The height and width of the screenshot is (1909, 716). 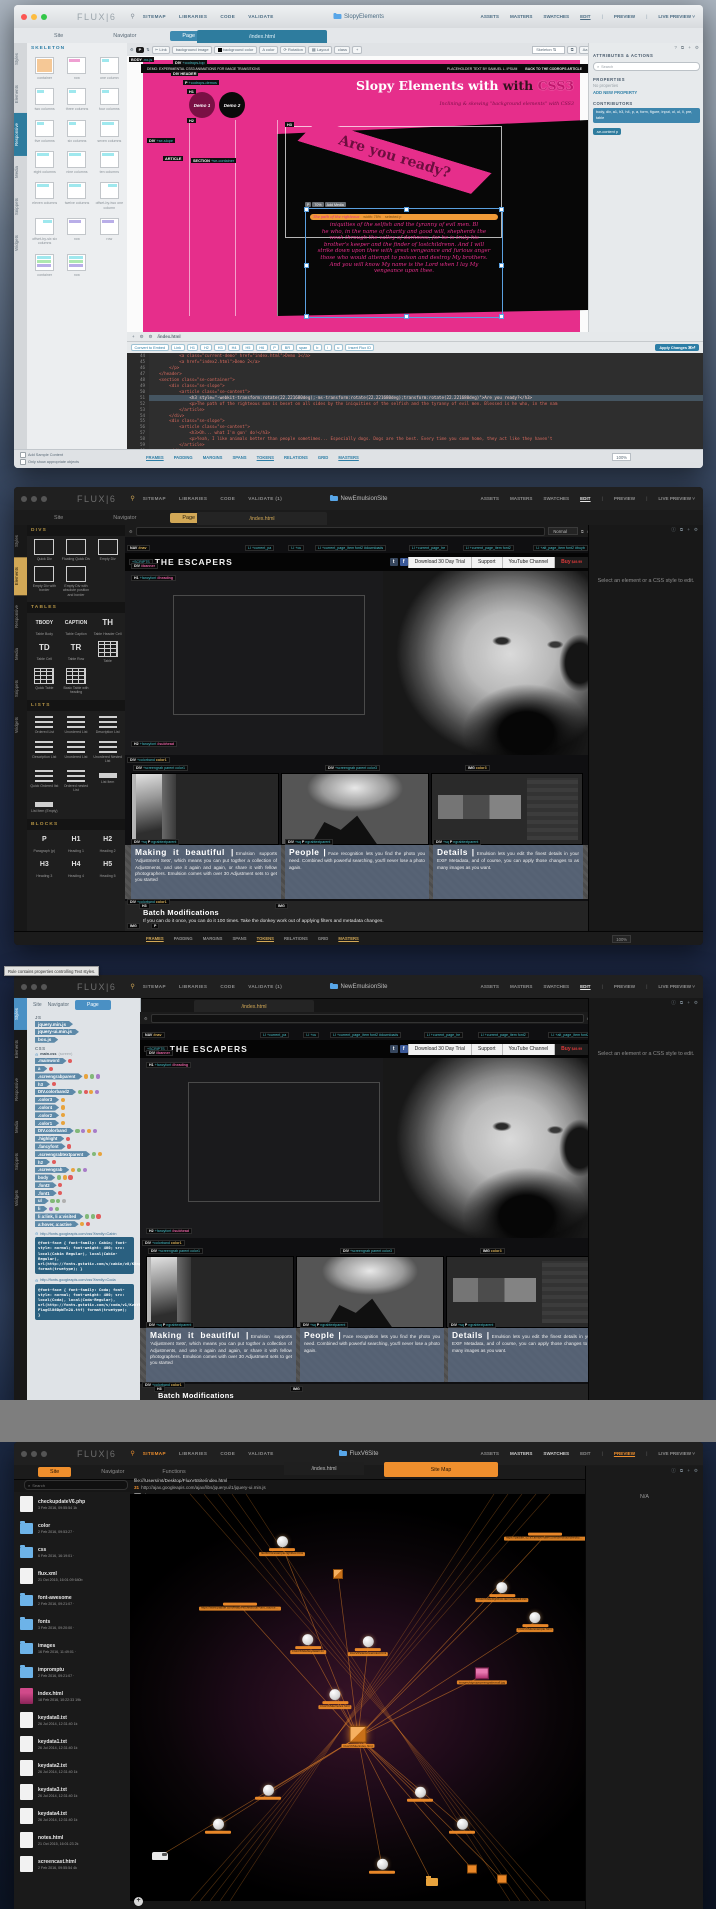 What do you see at coordinates (439, 1049) in the screenshot?
I see `nav-button: Download 30 Day Trial` at bounding box center [439, 1049].